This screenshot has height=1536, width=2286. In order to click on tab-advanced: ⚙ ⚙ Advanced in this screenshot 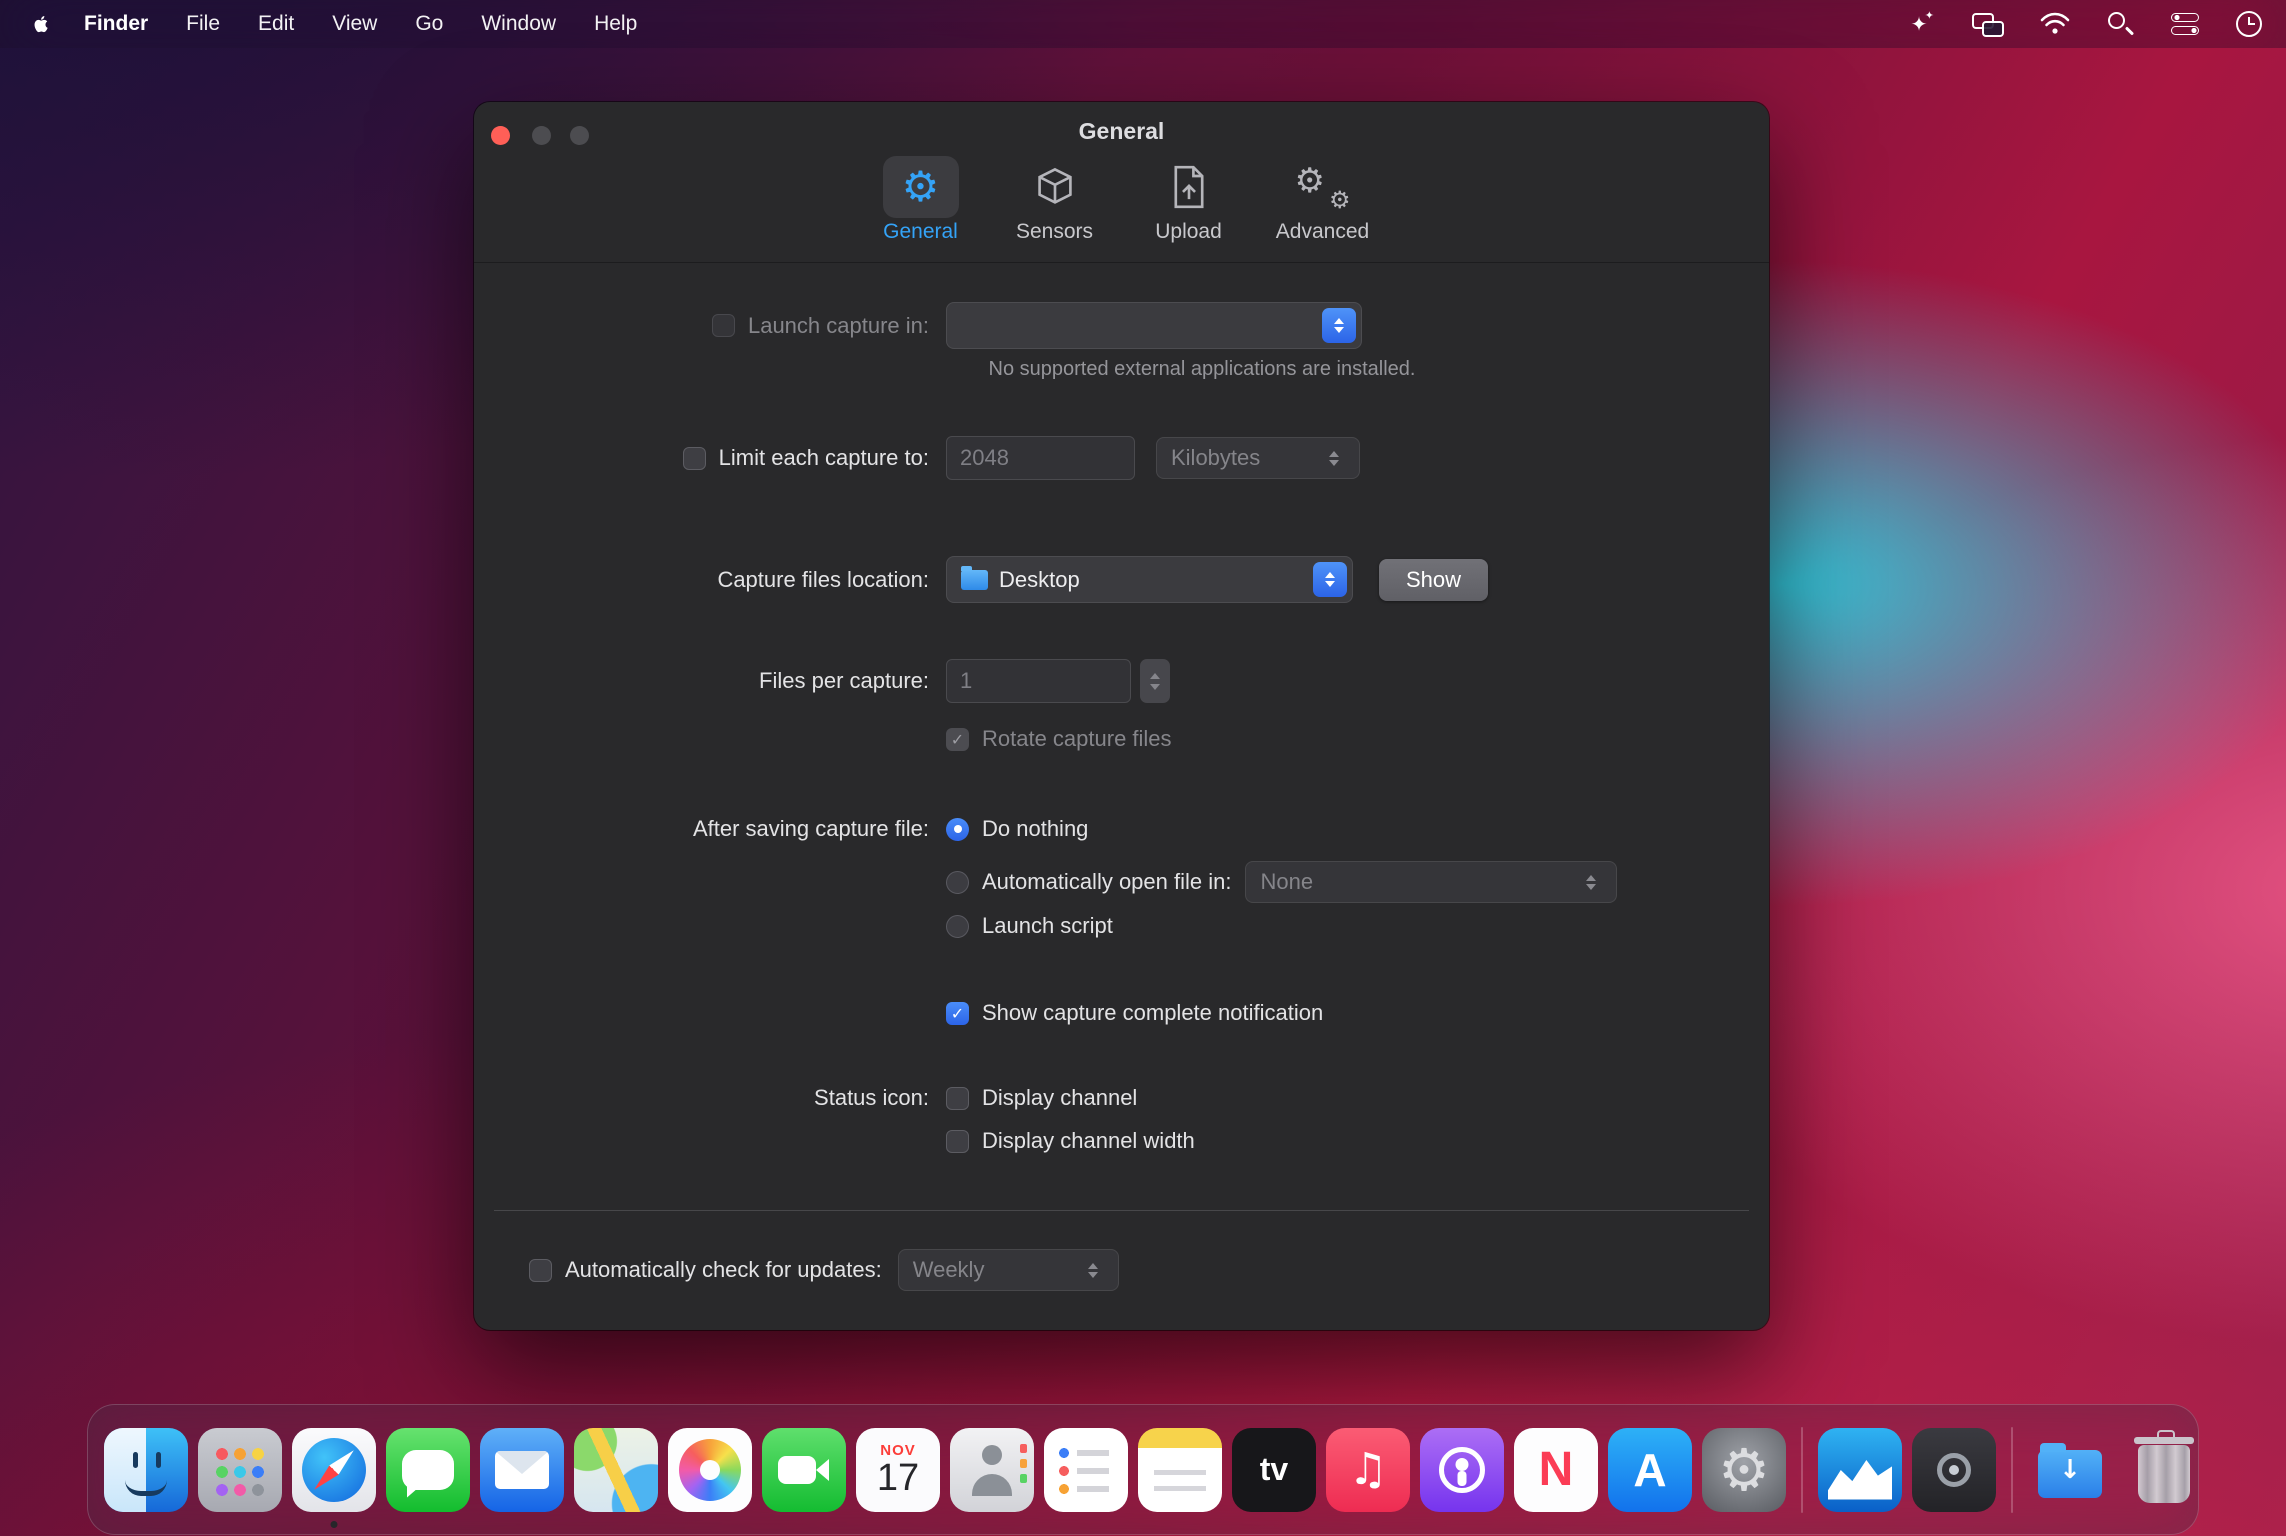, I will do `click(1323, 200)`.